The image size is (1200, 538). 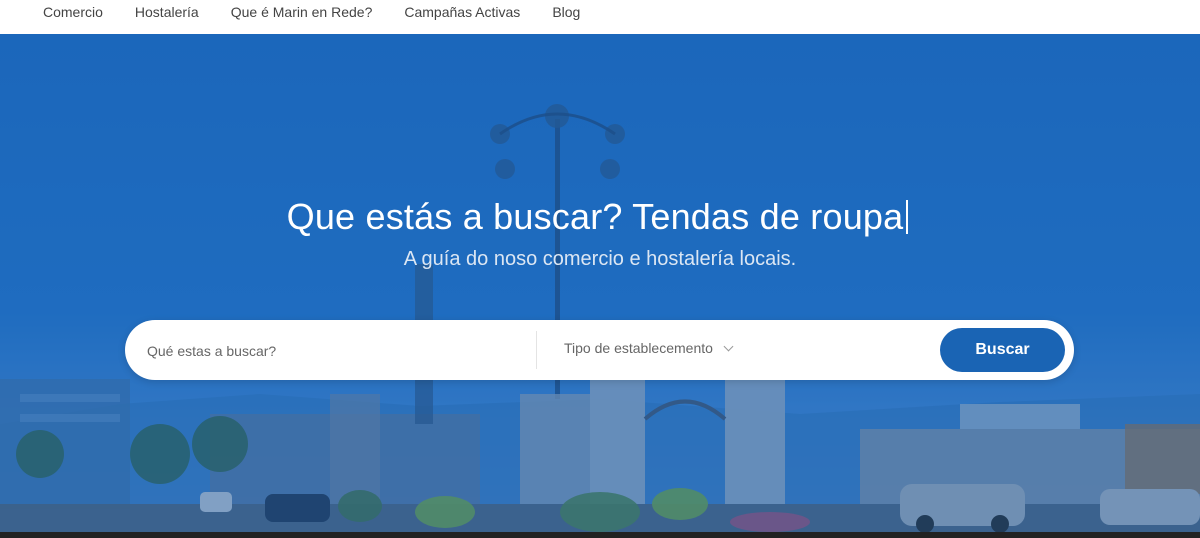 What do you see at coordinates (536, 350) in the screenshot?
I see `search-divider` at bounding box center [536, 350].